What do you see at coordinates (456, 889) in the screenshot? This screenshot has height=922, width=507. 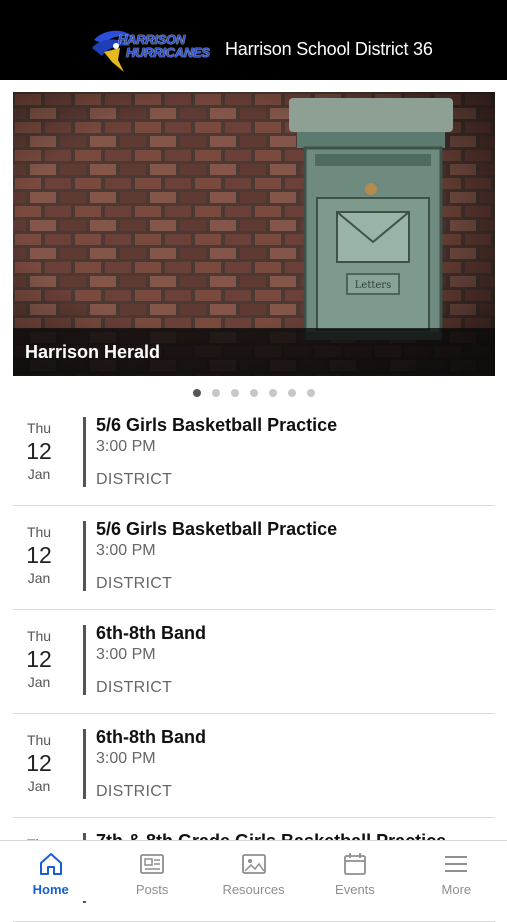 I see `tab-label: More` at bounding box center [456, 889].